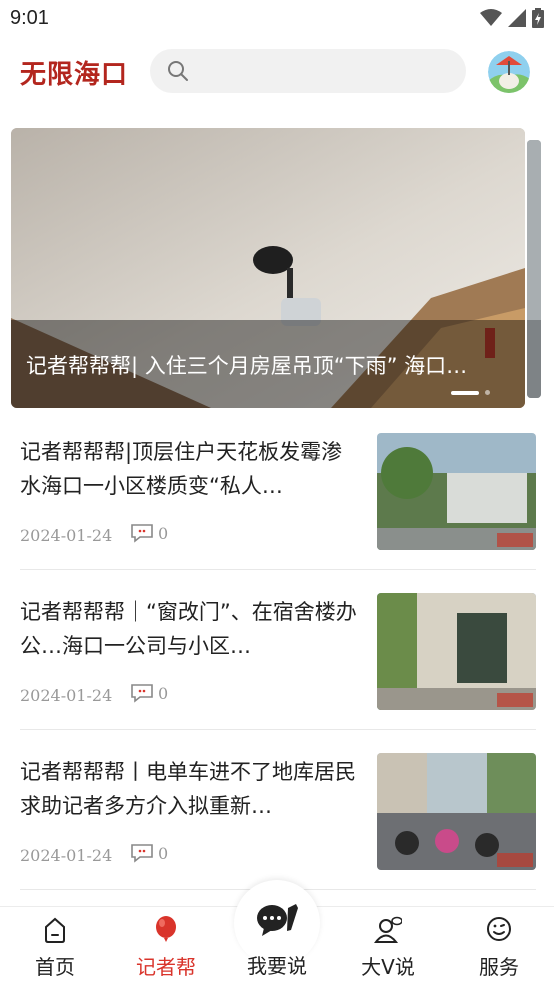 This screenshot has height=984, width=554. I want to click on carousel-dot-active, so click(465, 392).